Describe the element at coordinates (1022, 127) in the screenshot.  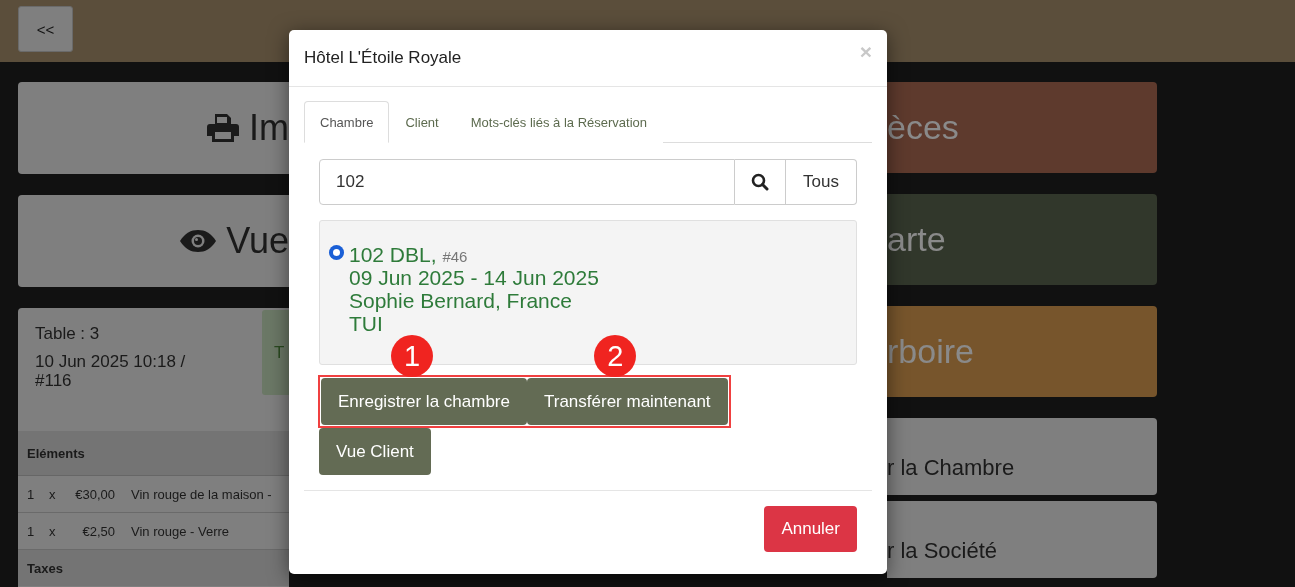
I see `action-tile: èces` at that location.